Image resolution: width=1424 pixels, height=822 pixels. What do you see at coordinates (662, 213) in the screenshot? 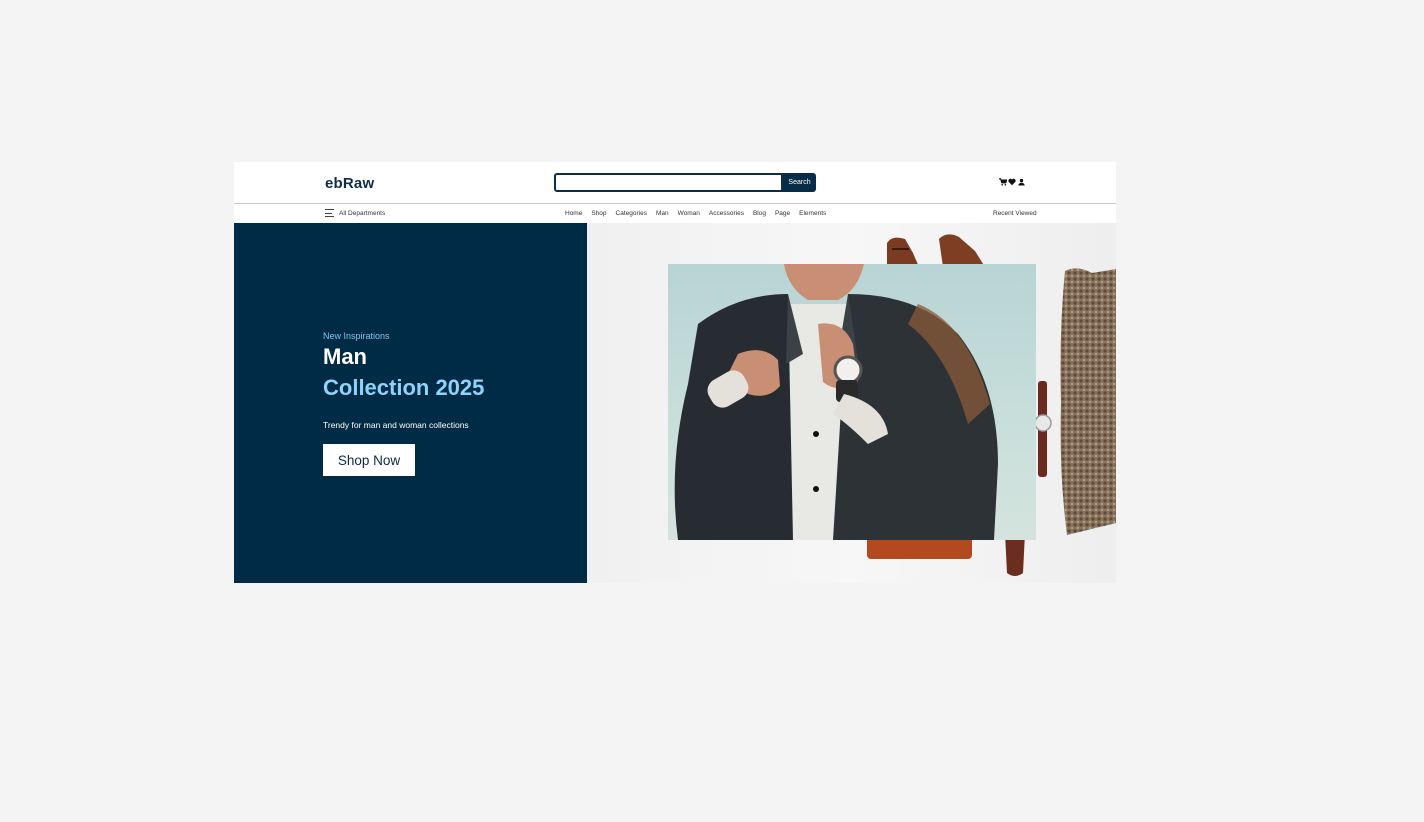
I see `nav-link-man: Man` at bounding box center [662, 213].